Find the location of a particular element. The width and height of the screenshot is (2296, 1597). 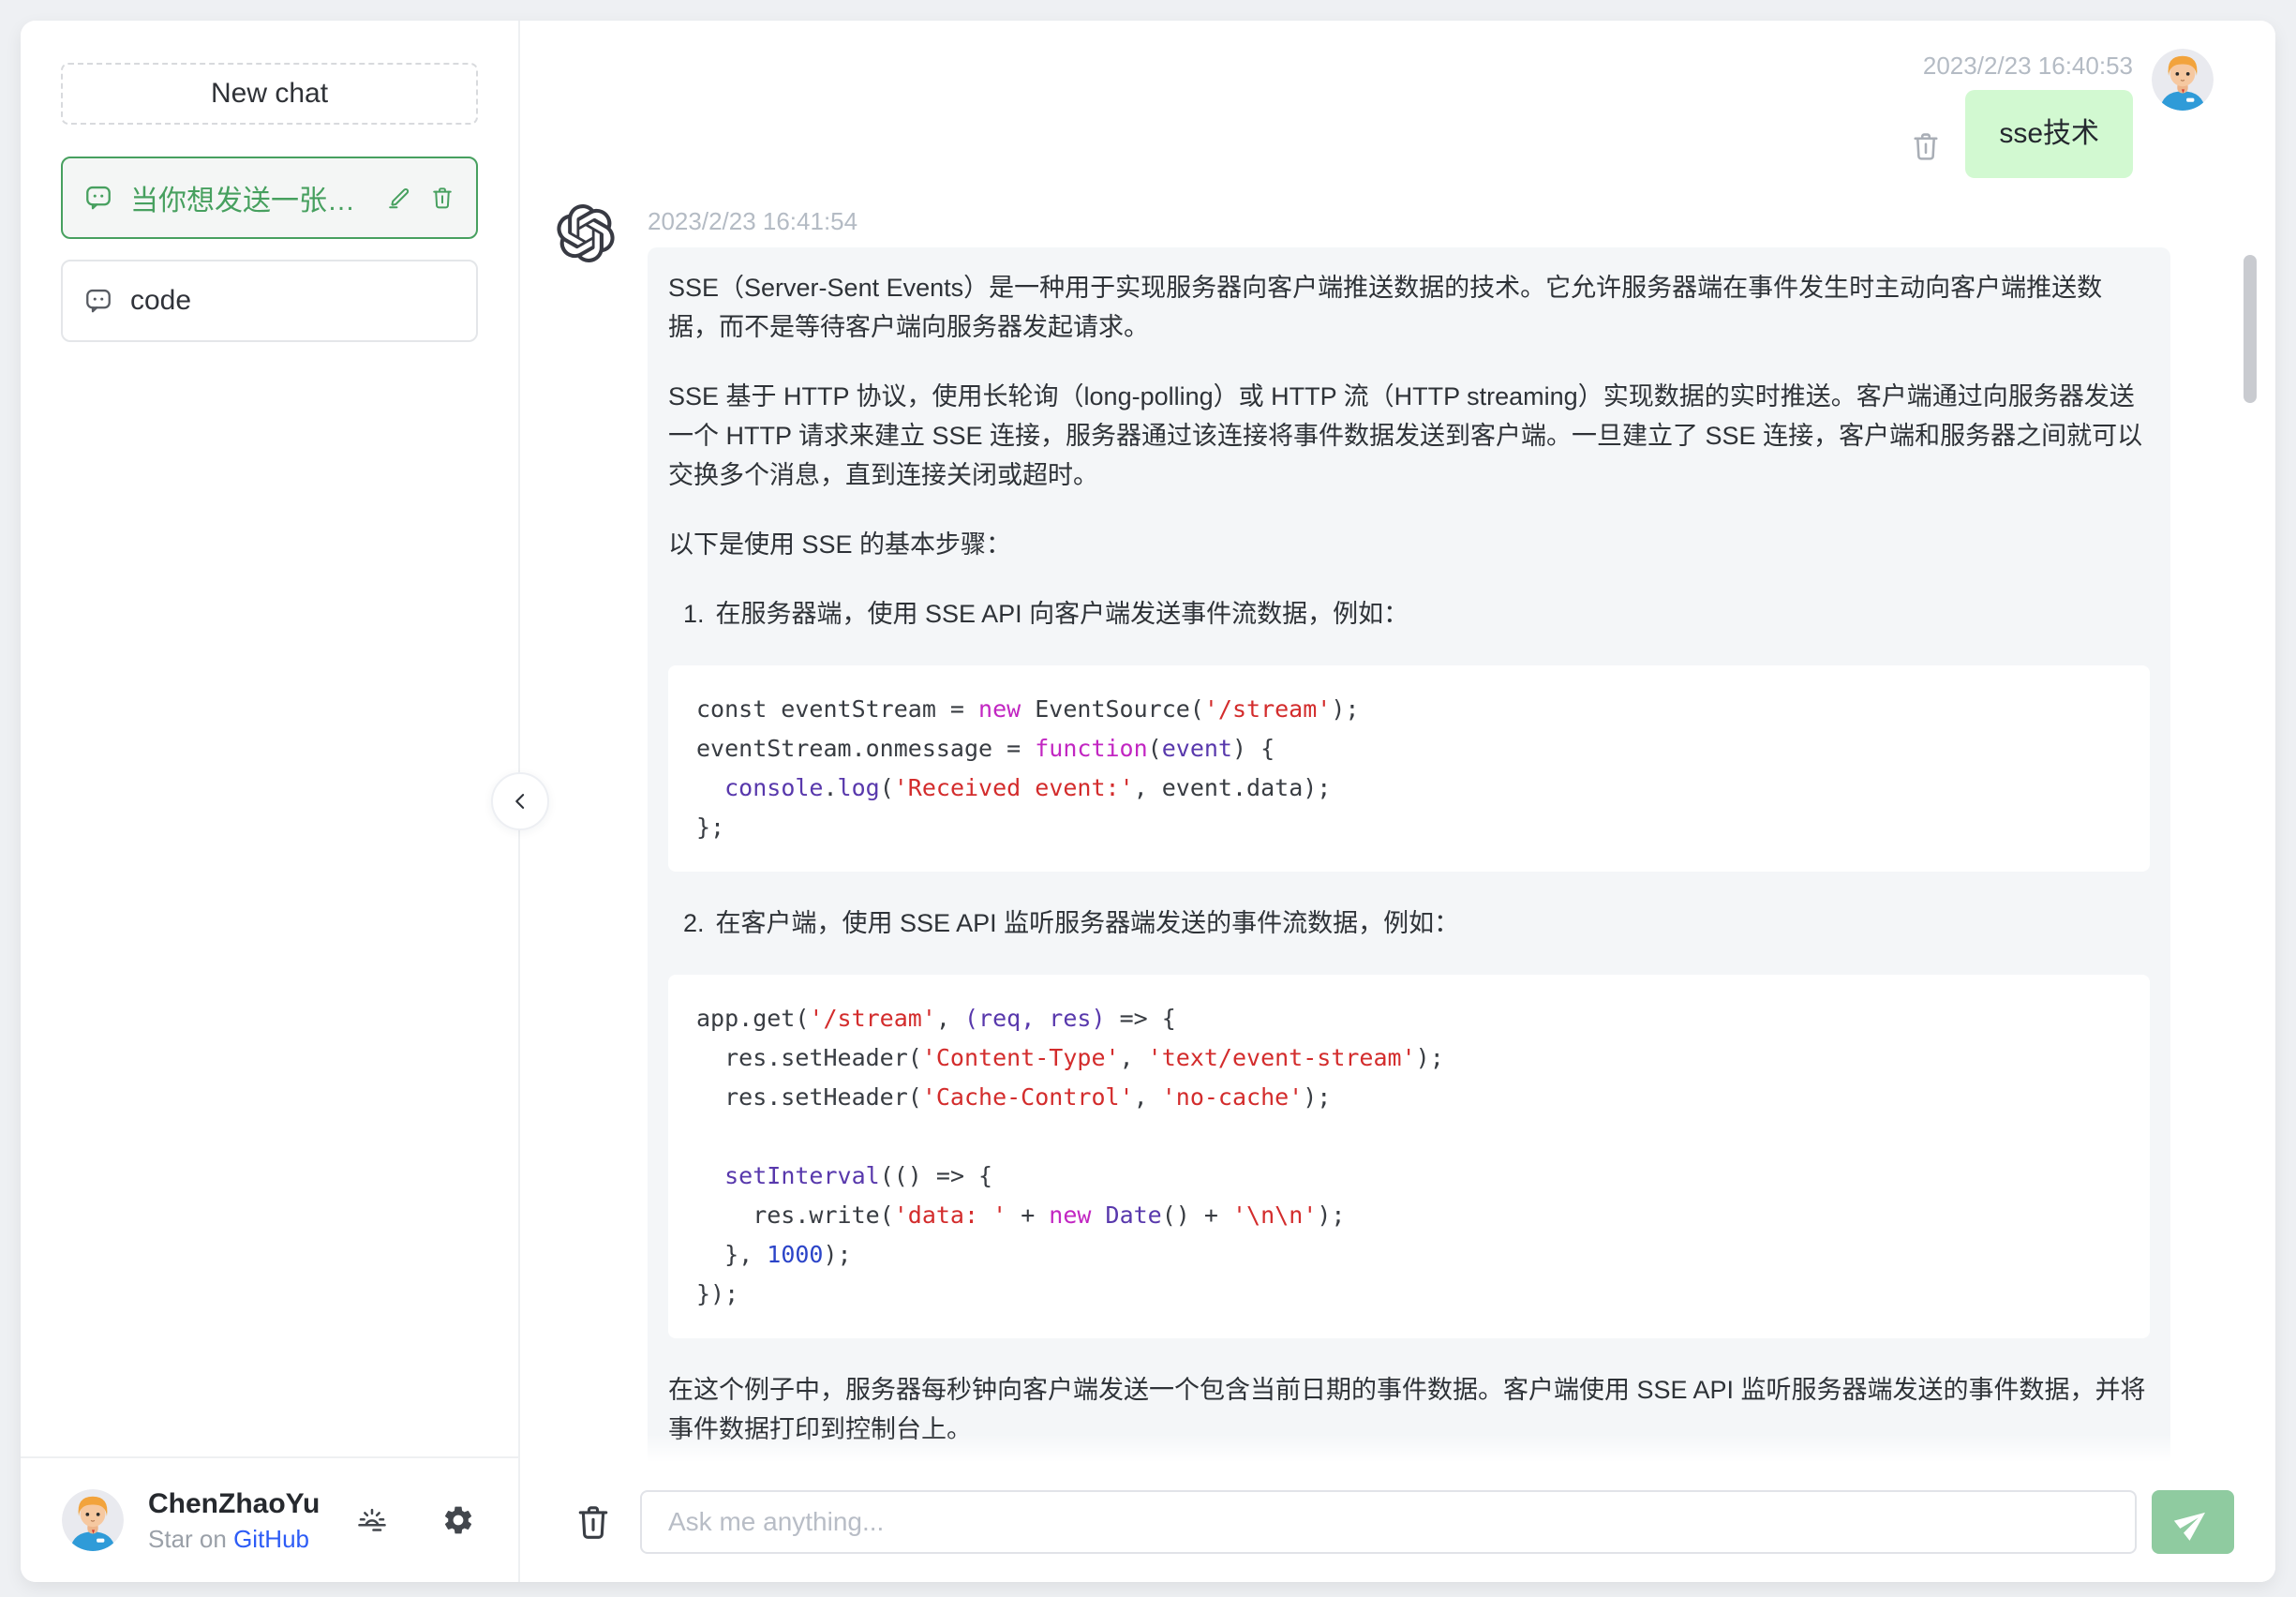

username: ChenZhaoYu is located at coordinates (235, 1503).